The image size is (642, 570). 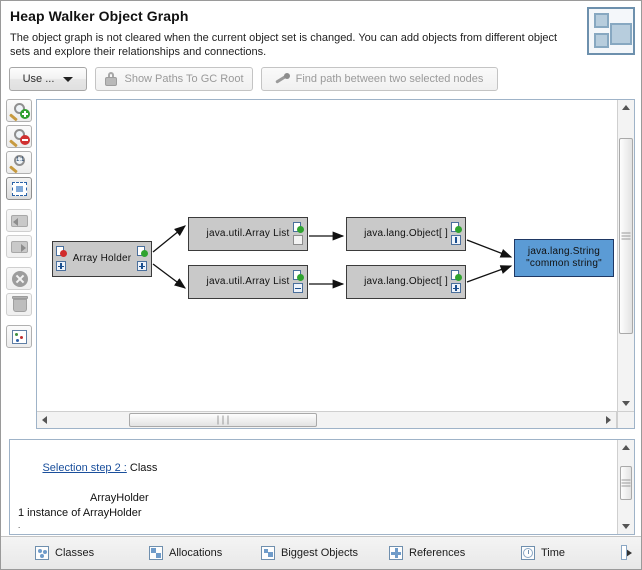 I want to click on zoom-out-icon, so click(x=19, y=137).